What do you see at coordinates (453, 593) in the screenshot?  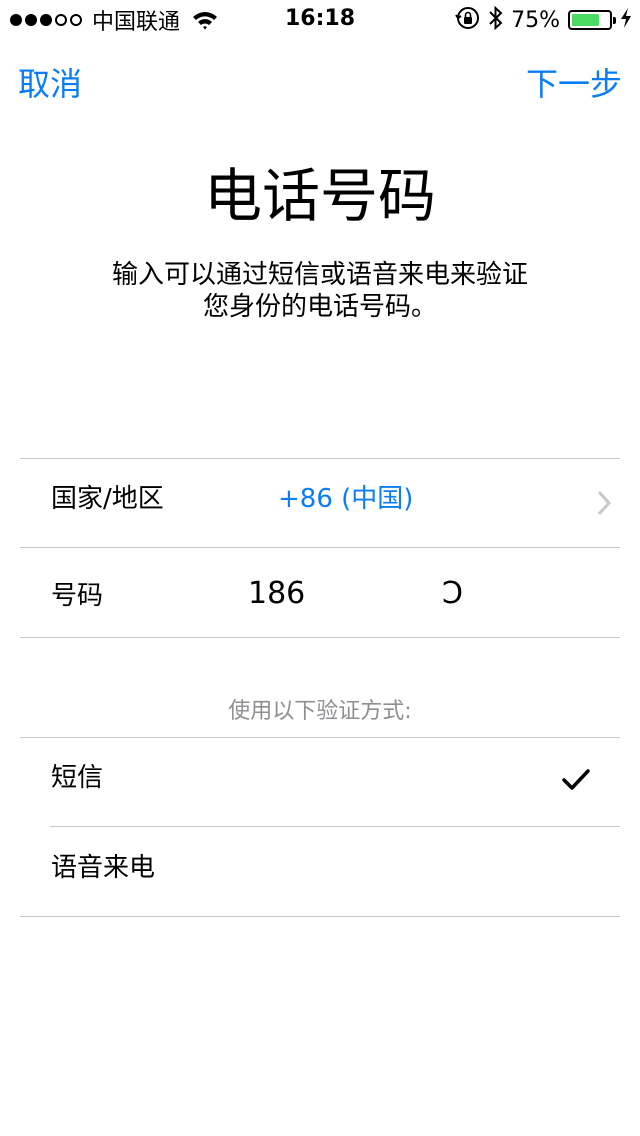 I see `phone-number-tail: Ↄ` at bounding box center [453, 593].